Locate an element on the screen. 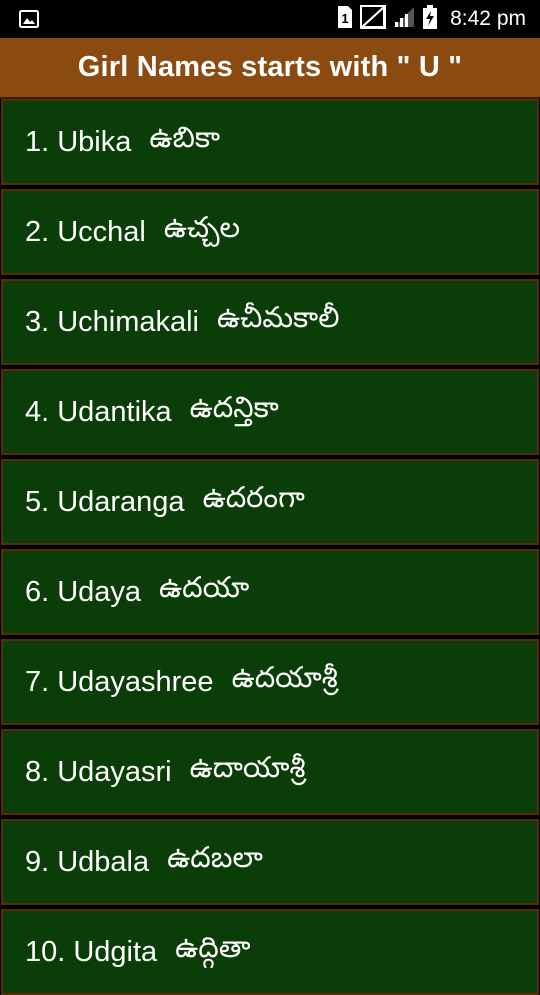  battery-charging-icon is located at coordinates (430, 19).